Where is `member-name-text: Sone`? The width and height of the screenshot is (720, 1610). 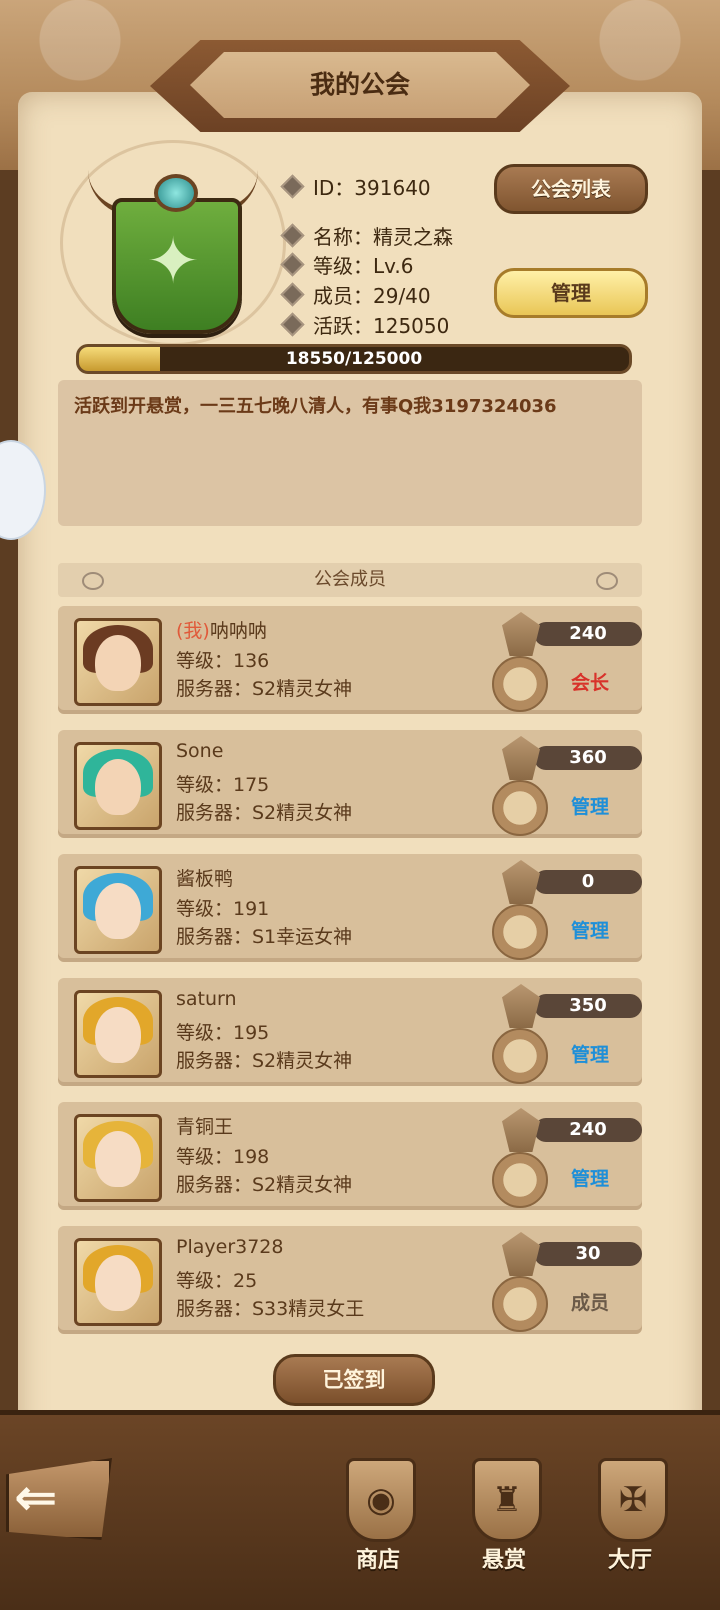
member-name-text: Sone is located at coordinates (200, 751).